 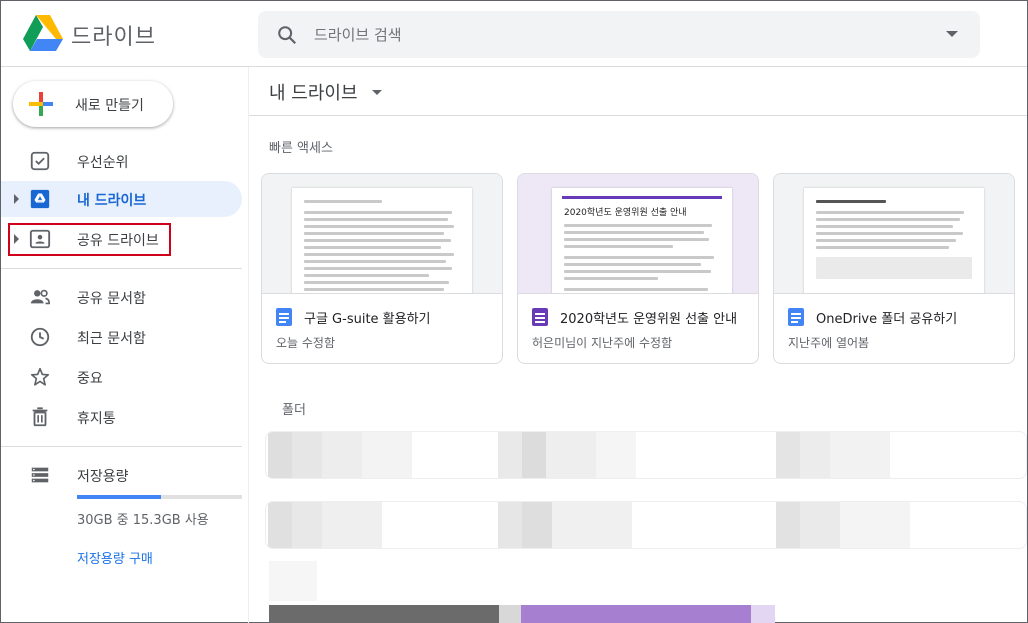 I want to click on buy-storage-link: 저장용량 구매, so click(x=115, y=557).